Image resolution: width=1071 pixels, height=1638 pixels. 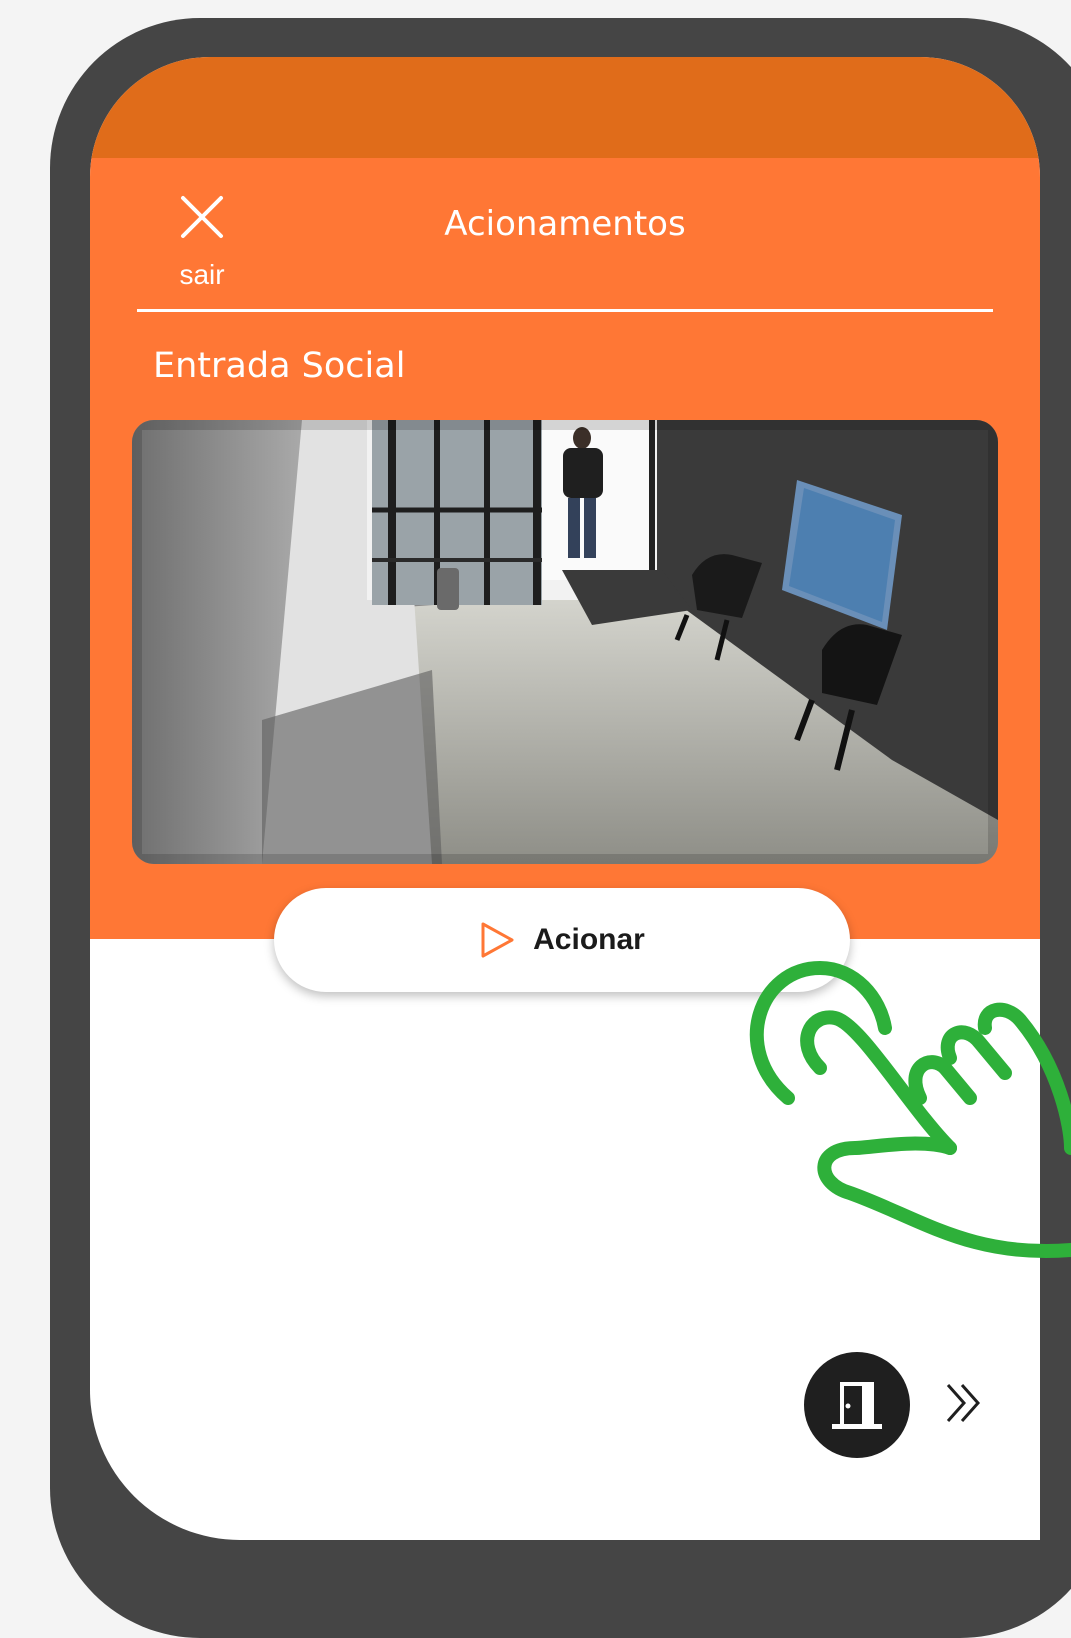 What do you see at coordinates (910, 1109) in the screenshot?
I see `tap-hand-icon` at bounding box center [910, 1109].